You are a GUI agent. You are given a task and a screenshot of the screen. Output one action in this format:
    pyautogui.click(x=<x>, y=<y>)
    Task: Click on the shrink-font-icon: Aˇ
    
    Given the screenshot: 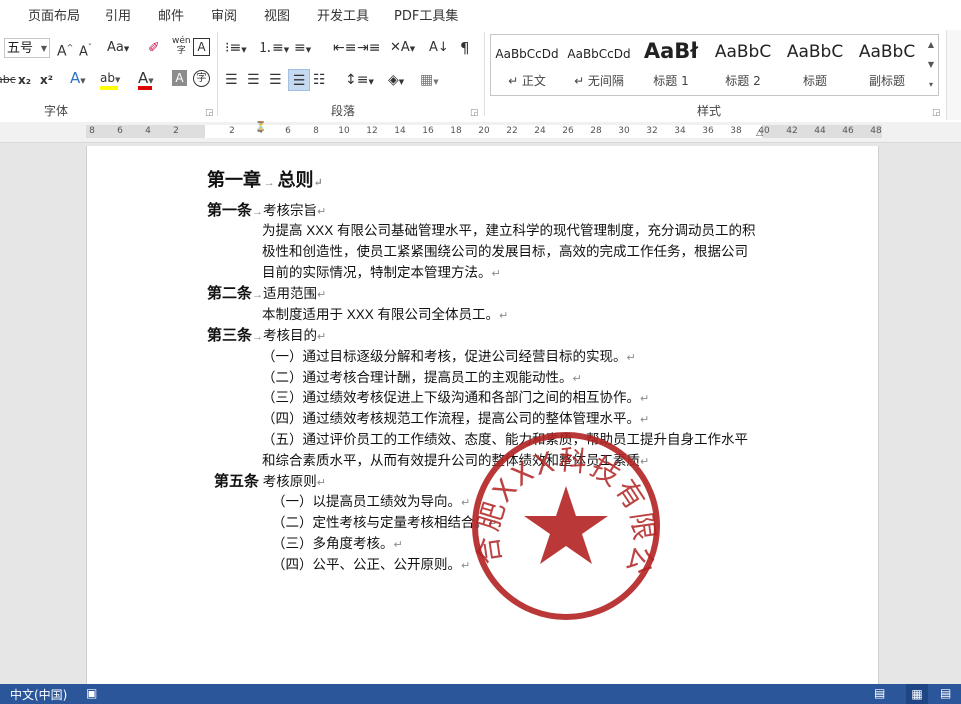 What is the action you would take?
    pyautogui.click(x=85, y=50)
    